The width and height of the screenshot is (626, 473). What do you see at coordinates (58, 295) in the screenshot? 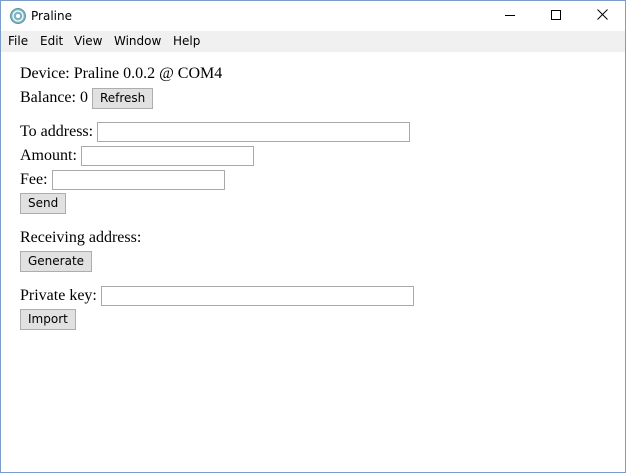
I see `private-key-label: Private key:` at bounding box center [58, 295].